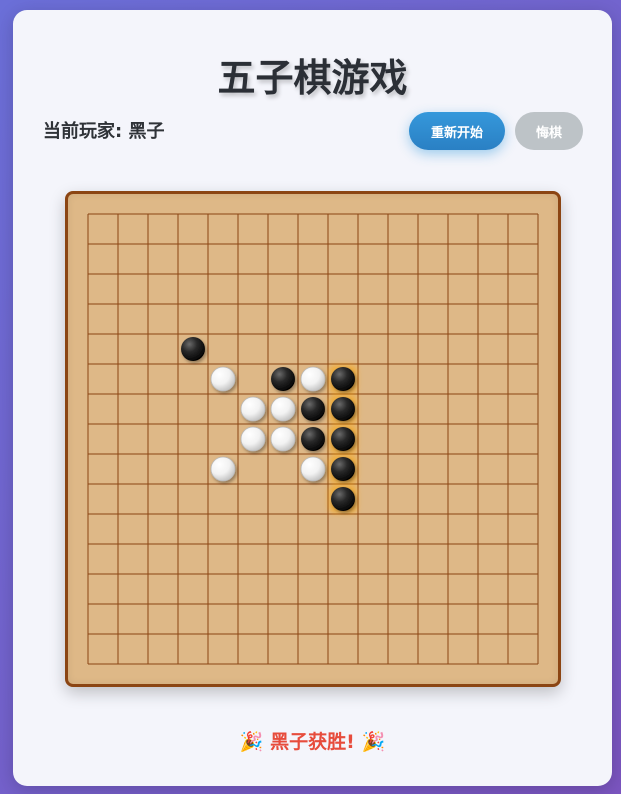  I want to click on page-title: 五子棋游戏, so click(312, 78).